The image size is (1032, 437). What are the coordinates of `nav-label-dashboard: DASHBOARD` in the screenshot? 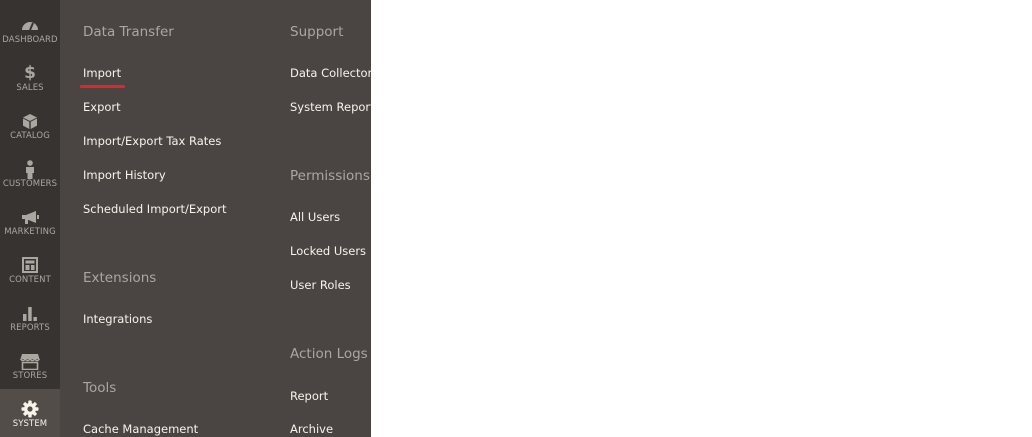 It's located at (30, 40).